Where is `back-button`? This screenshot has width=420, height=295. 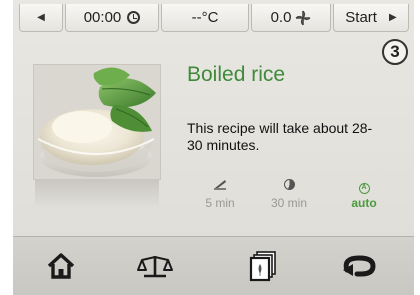
back-button is located at coordinates (359, 266).